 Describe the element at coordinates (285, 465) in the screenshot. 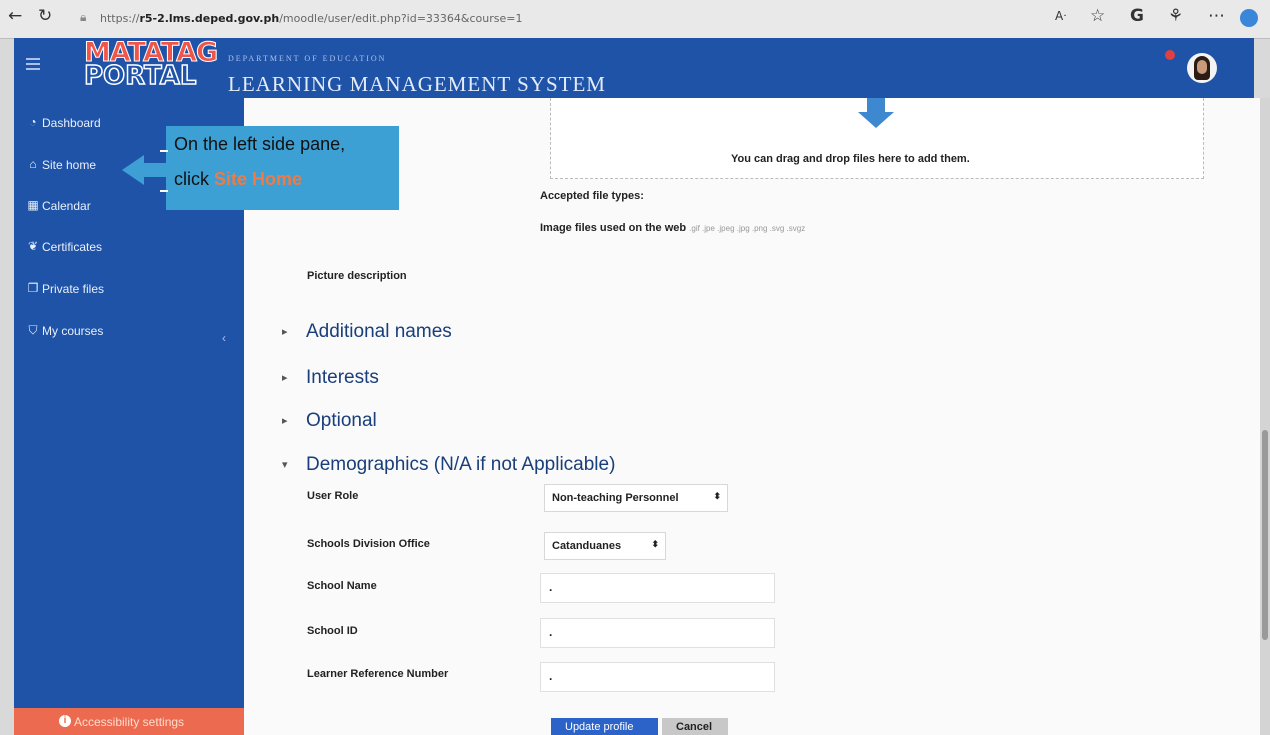

I see `caret-down-icon: ▾` at that location.